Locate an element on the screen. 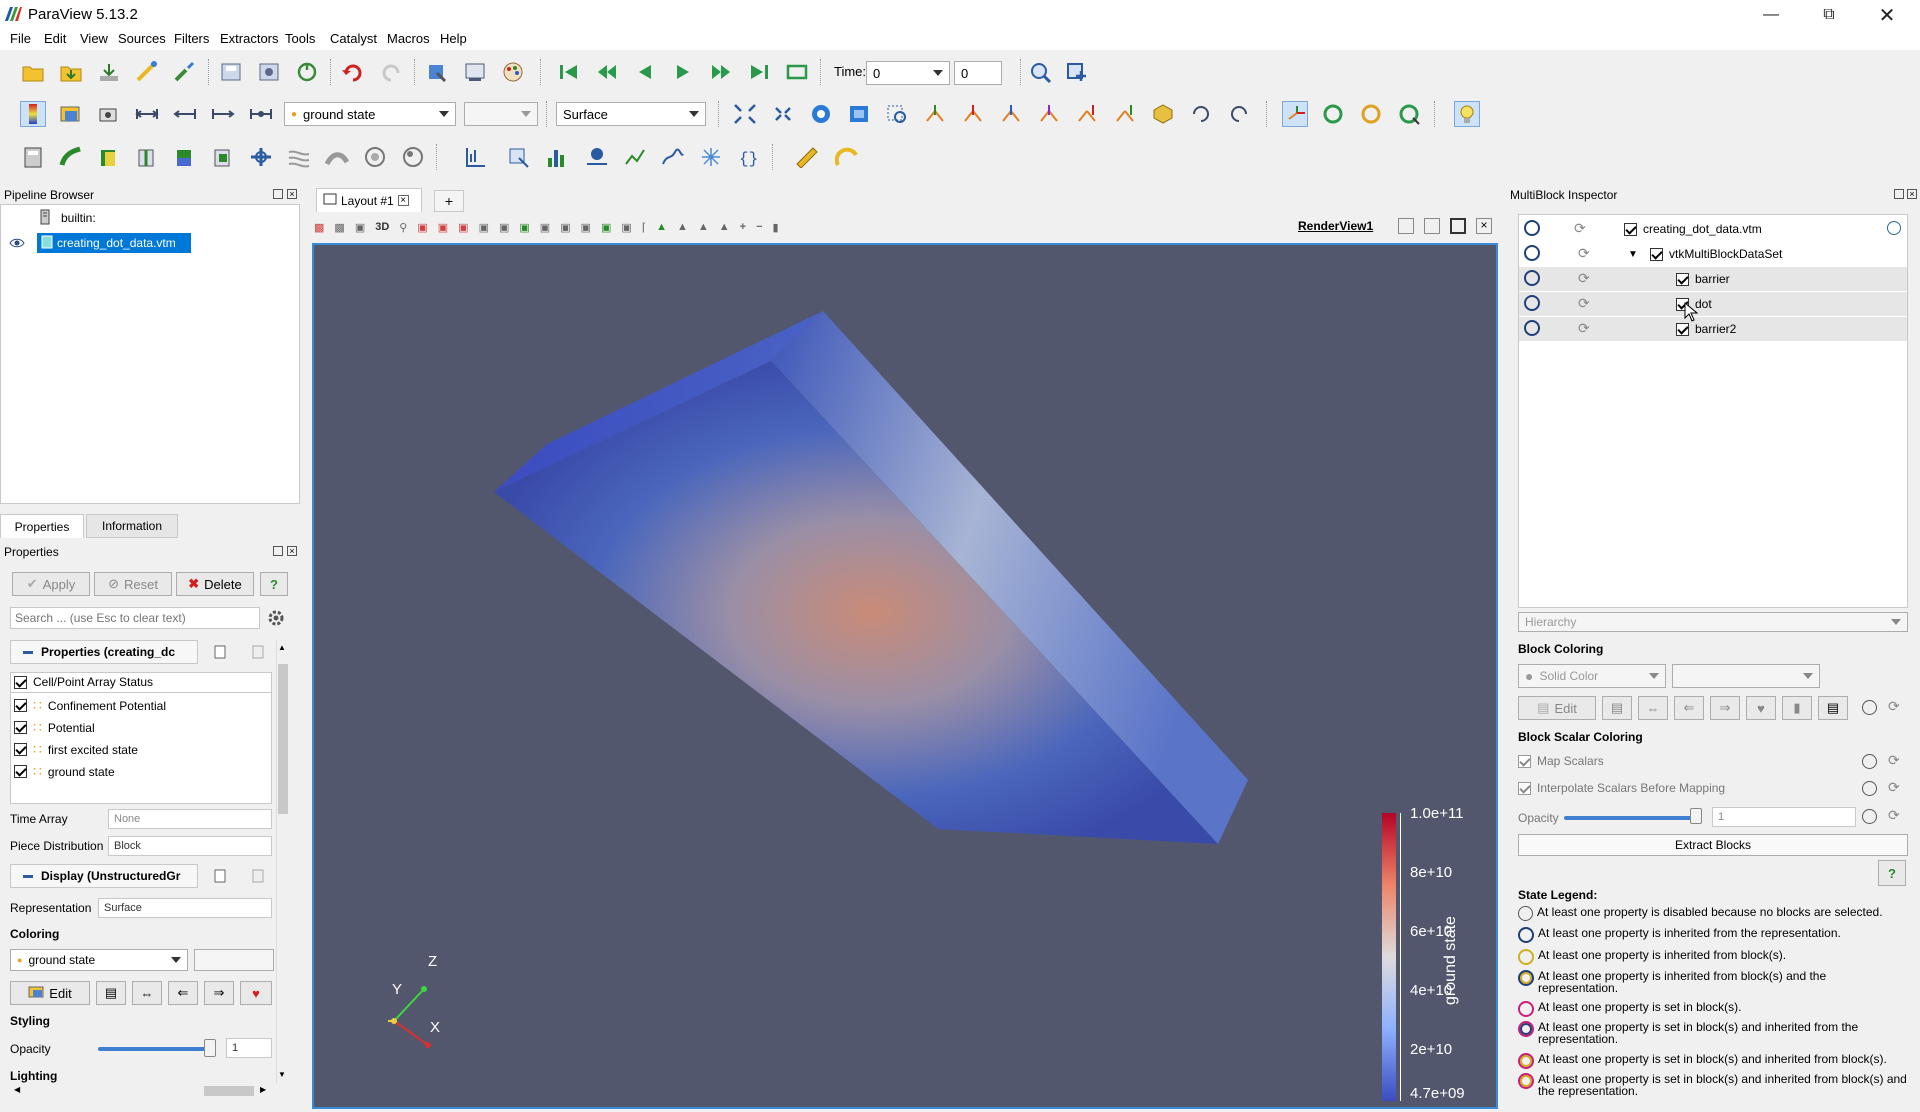 The width and height of the screenshot is (1920, 1112). scroll-up-icon: ▲ is located at coordinates (282, 647).